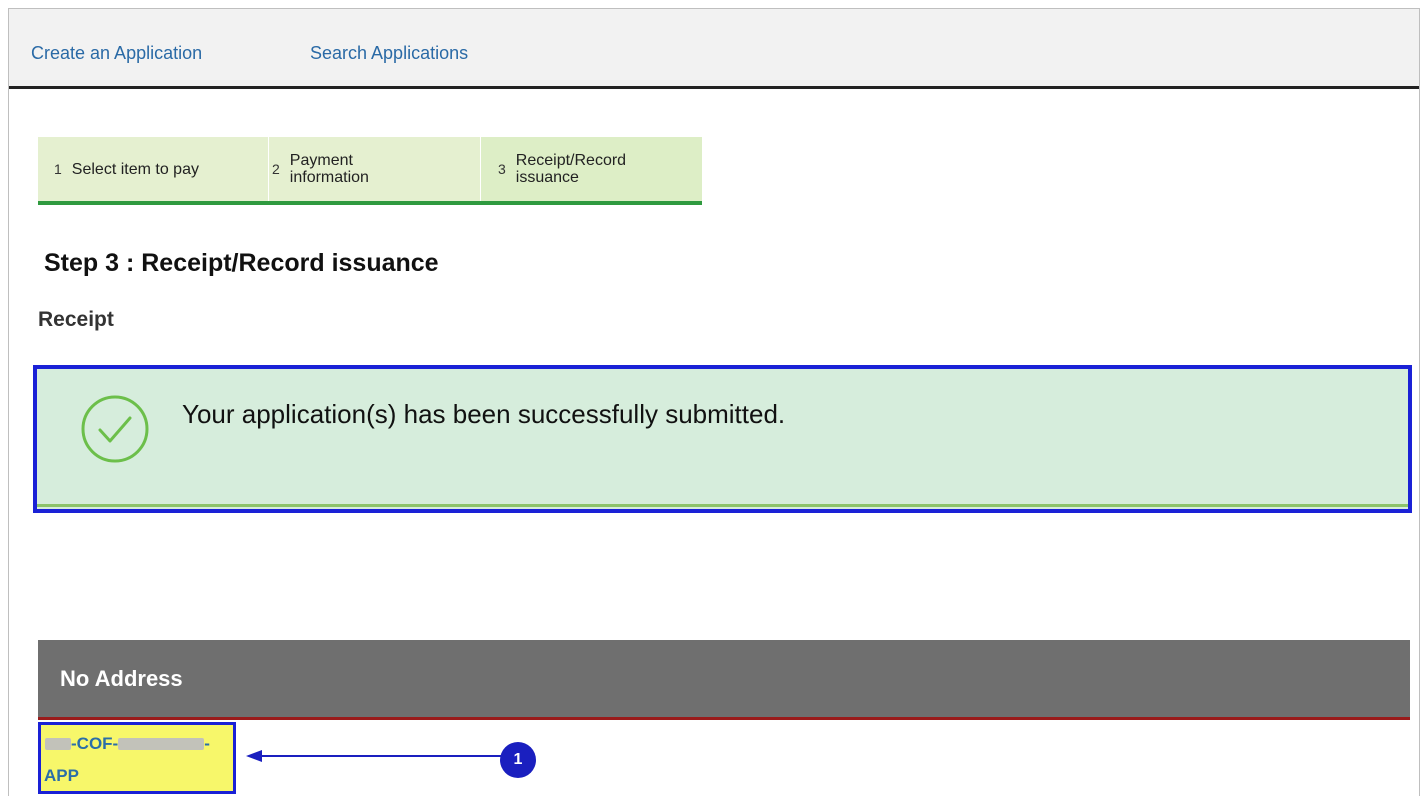  What do you see at coordinates (121, 678) in the screenshot?
I see `address-title: No Address` at bounding box center [121, 678].